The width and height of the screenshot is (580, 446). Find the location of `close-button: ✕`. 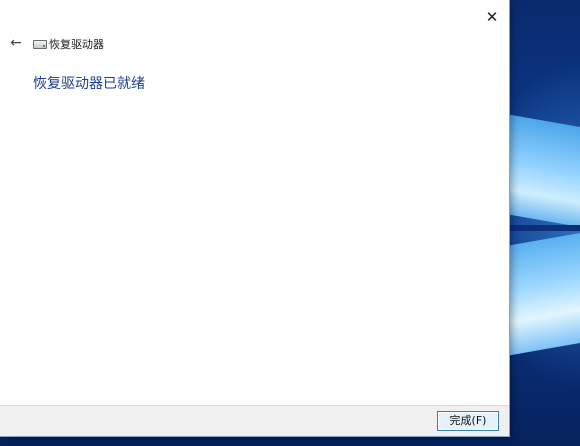

close-button: ✕ is located at coordinates (492, 17).